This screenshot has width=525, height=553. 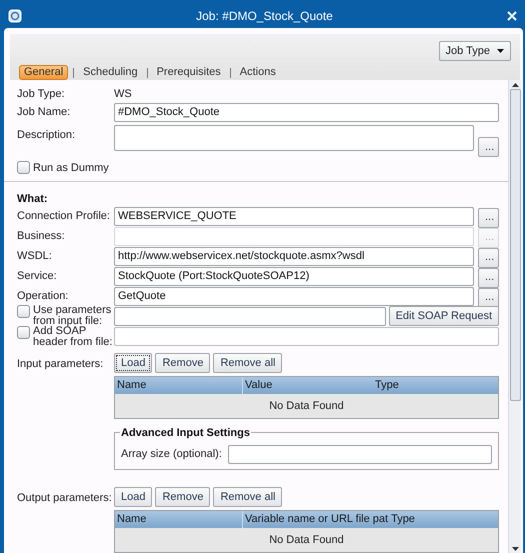 What do you see at coordinates (110, 72) in the screenshot?
I see `tab: Scheduling` at bounding box center [110, 72].